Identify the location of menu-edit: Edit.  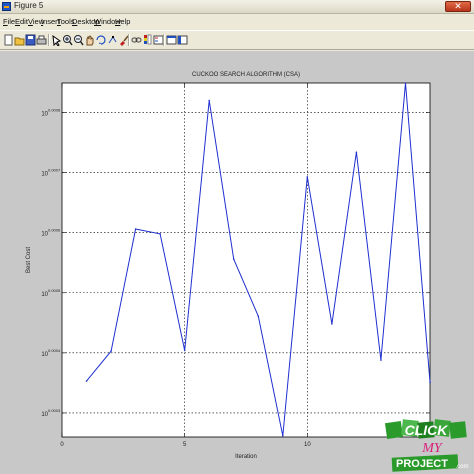
(21, 21).